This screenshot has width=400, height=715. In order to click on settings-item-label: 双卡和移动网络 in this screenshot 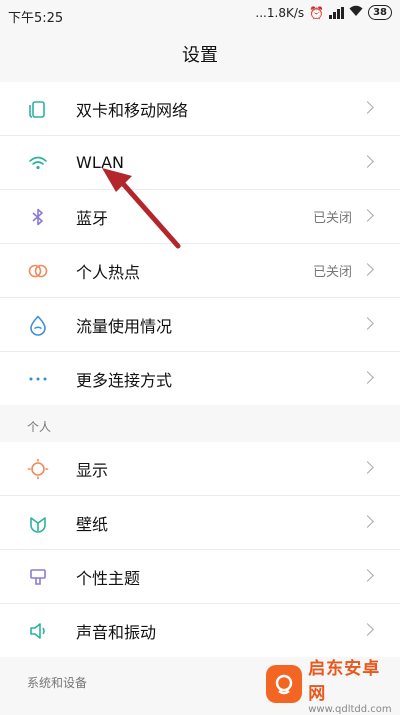, I will do `click(132, 110)`.